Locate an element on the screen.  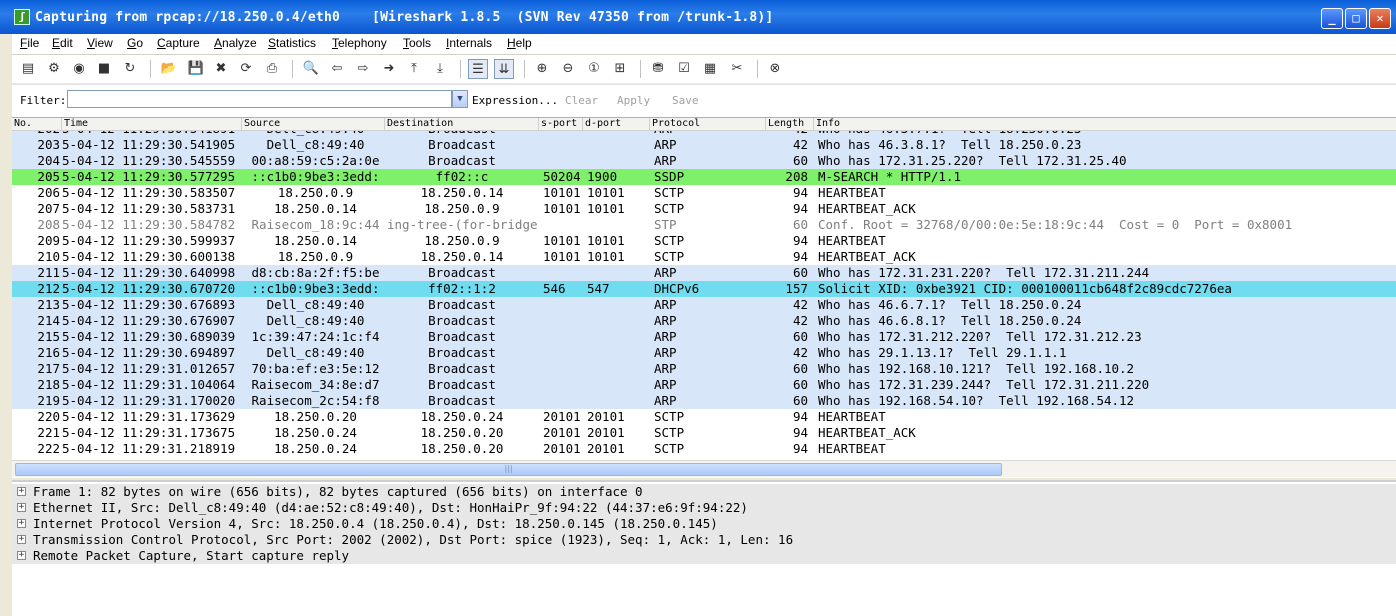
minimize-button: _ is located at coordinates (1332, 18).